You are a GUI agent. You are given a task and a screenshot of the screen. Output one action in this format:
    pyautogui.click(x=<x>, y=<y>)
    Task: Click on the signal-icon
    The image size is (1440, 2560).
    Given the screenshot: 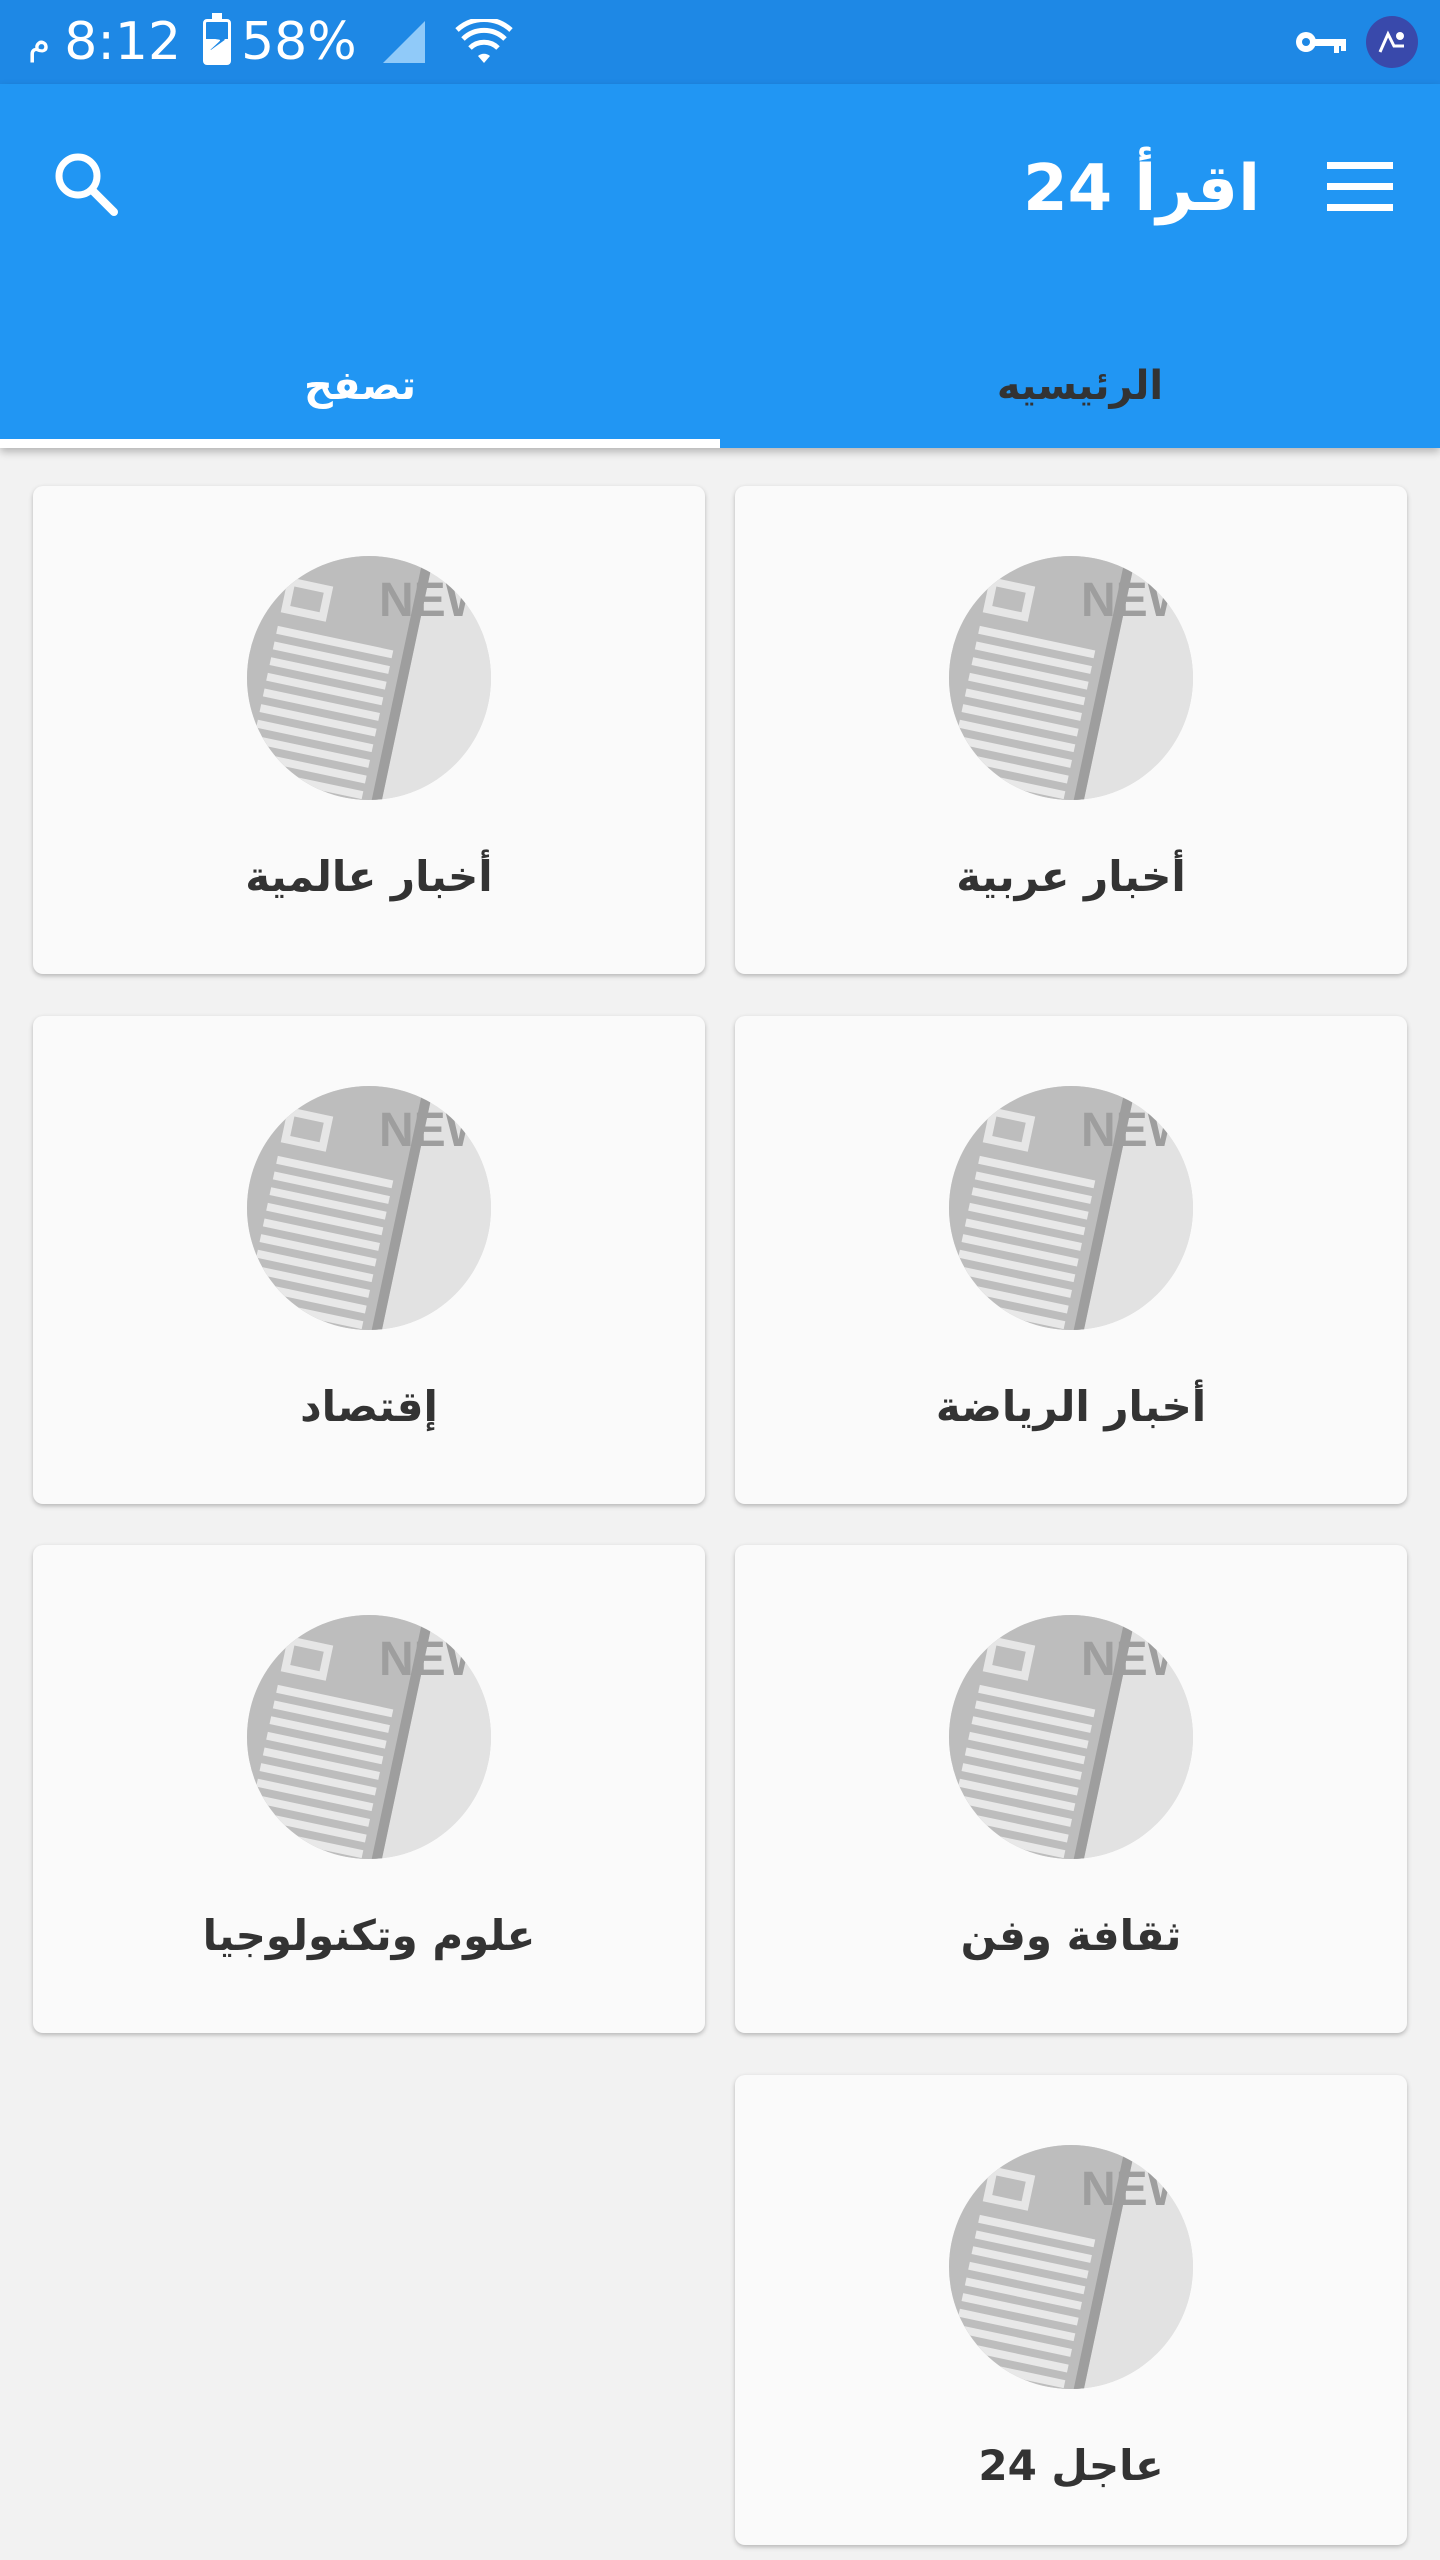 What is the action you would take?
    pyautogui.click(x=403, y=42)
    